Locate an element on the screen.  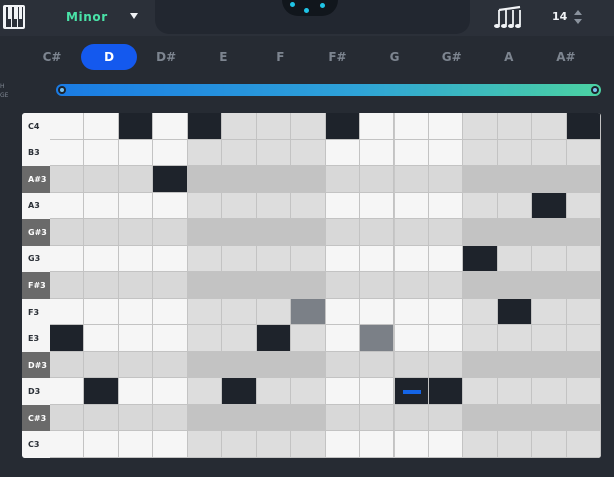
root-key-a: A is located at coordinates (509, 57).